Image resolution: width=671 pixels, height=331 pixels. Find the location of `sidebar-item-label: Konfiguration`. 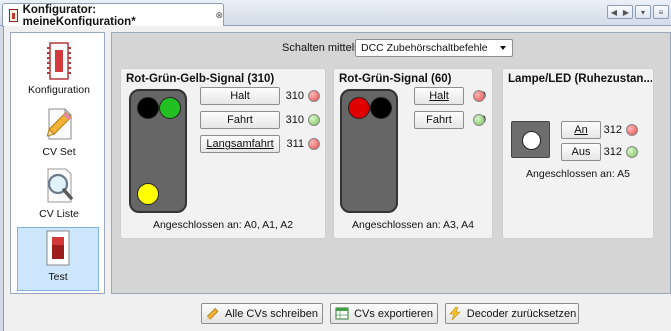

sidebar-item-label: Konfiguration is located at coordinates (59, 90).